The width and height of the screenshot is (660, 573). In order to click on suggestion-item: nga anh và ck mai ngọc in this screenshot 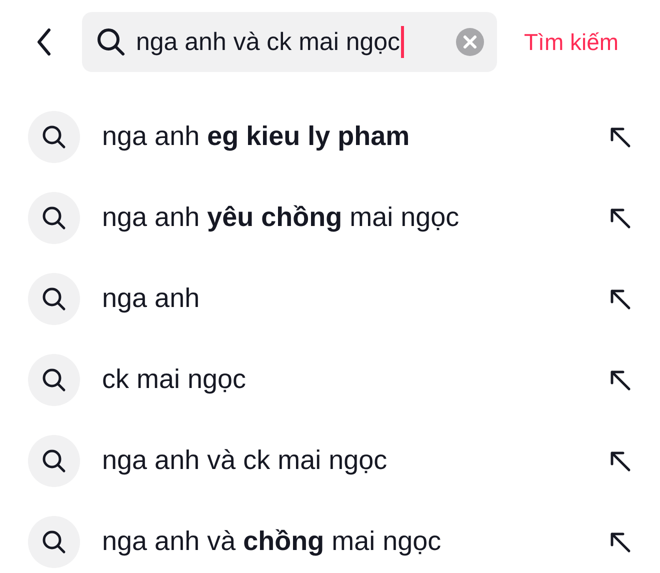, I will do `click(330, 460)`.